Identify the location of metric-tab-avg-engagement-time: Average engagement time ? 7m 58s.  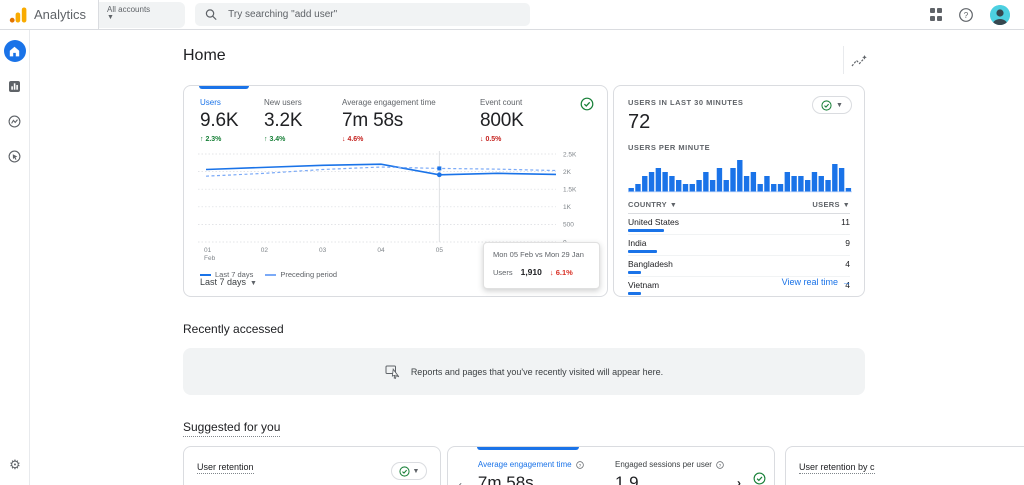
(540, 472).